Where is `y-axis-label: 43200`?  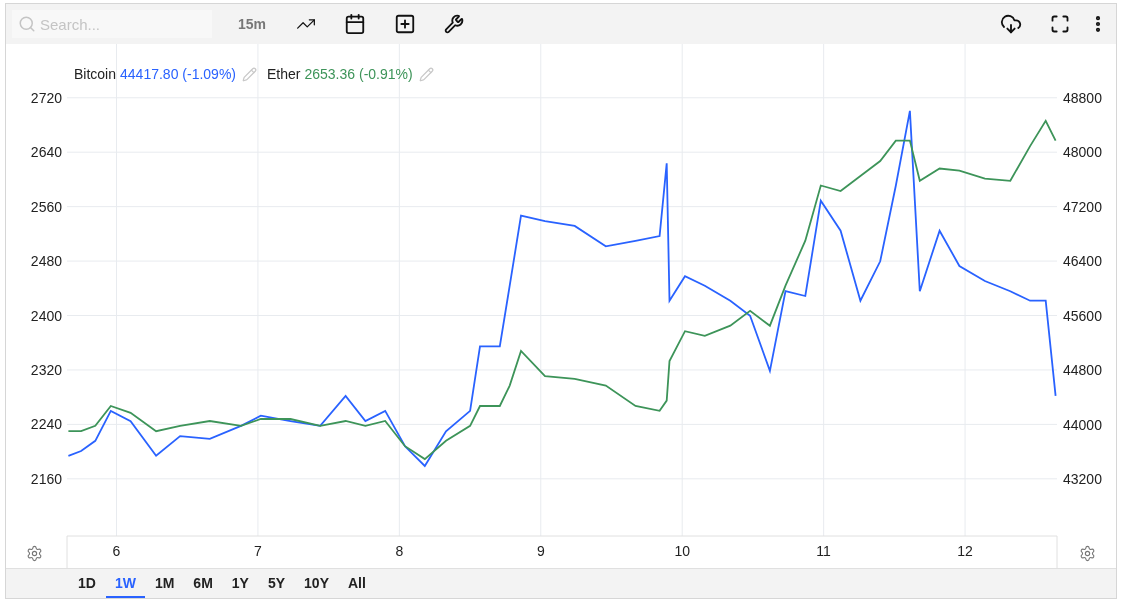
y-axis-label: 43200 is located at coordinates (1082, 478).